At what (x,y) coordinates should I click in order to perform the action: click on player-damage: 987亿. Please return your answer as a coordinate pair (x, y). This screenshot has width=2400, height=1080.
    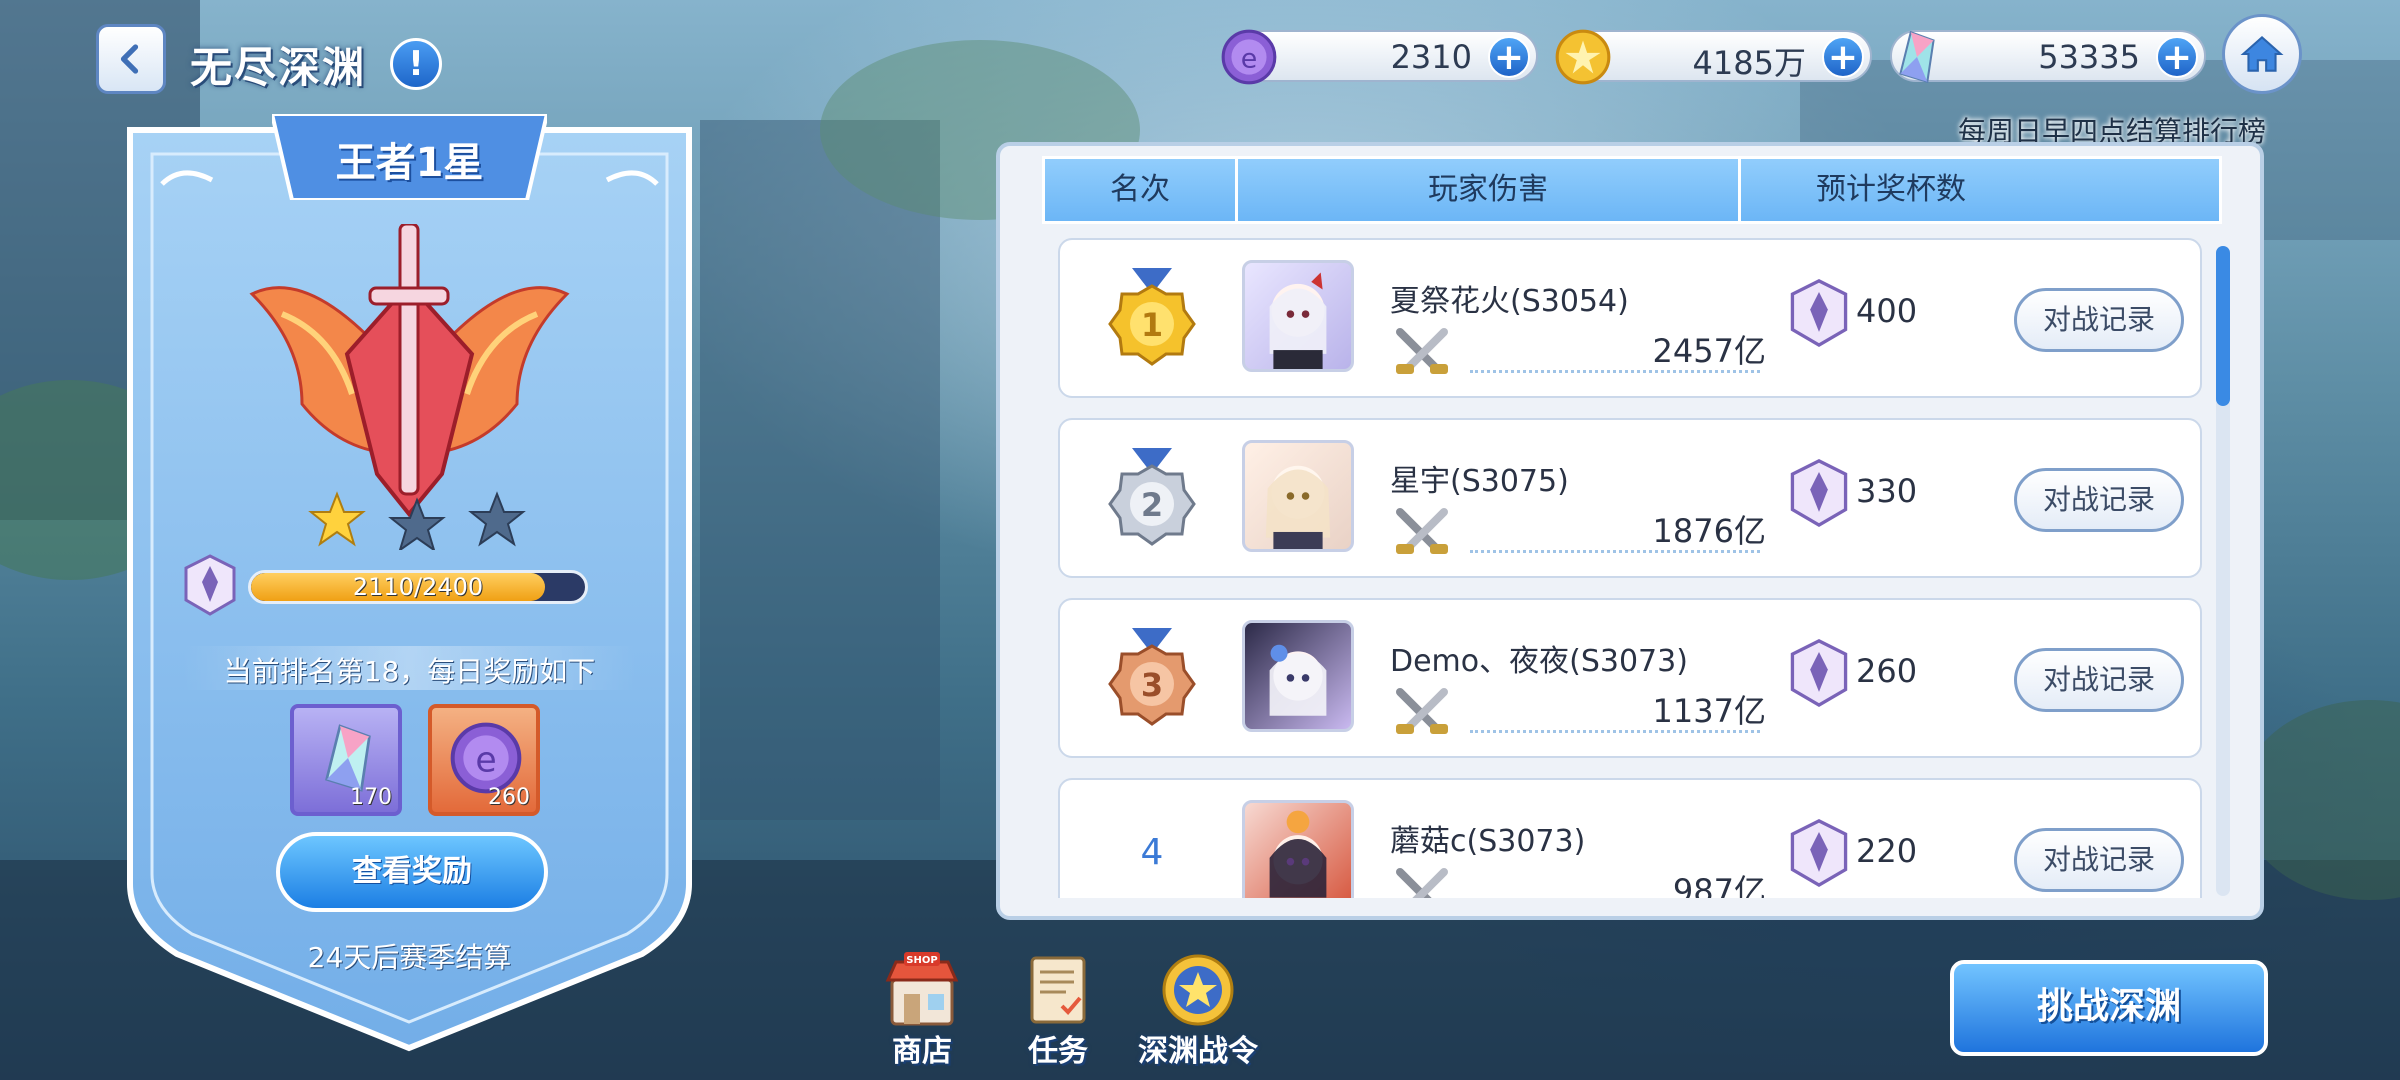
    Looking at the image, I should click on (1719, 885).